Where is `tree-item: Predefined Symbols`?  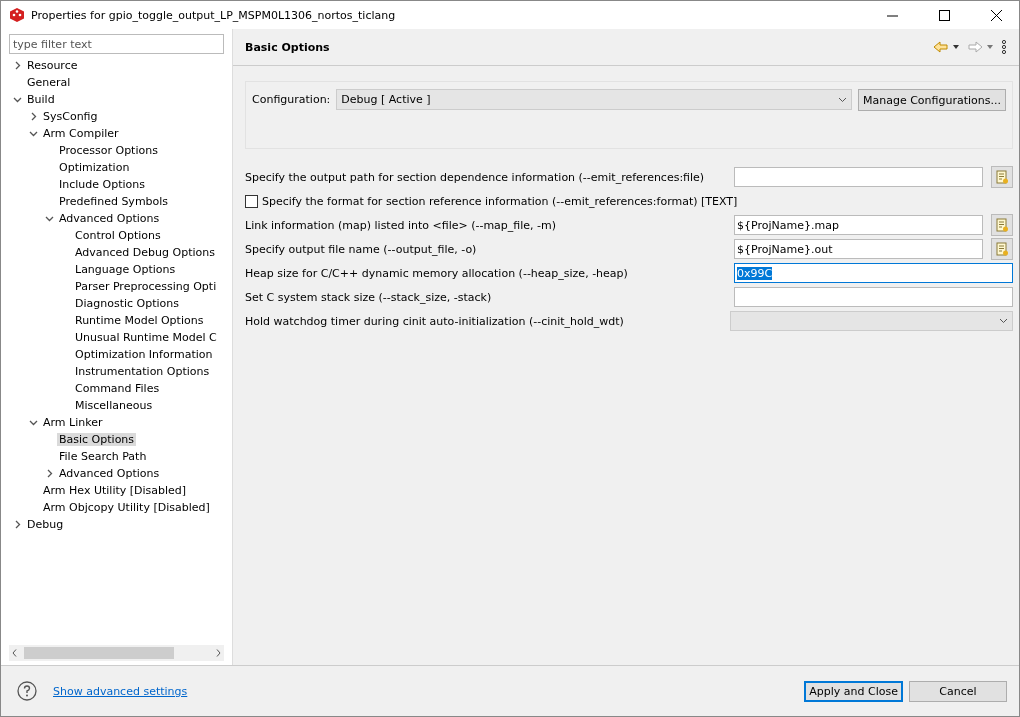 tree-item: Predefined Symbols is located at coordinates (114, 201).